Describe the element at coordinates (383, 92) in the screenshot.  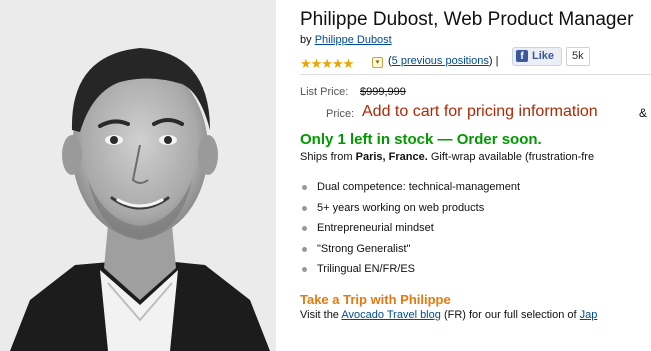
I see `list-price-value: $999,999` at that location.